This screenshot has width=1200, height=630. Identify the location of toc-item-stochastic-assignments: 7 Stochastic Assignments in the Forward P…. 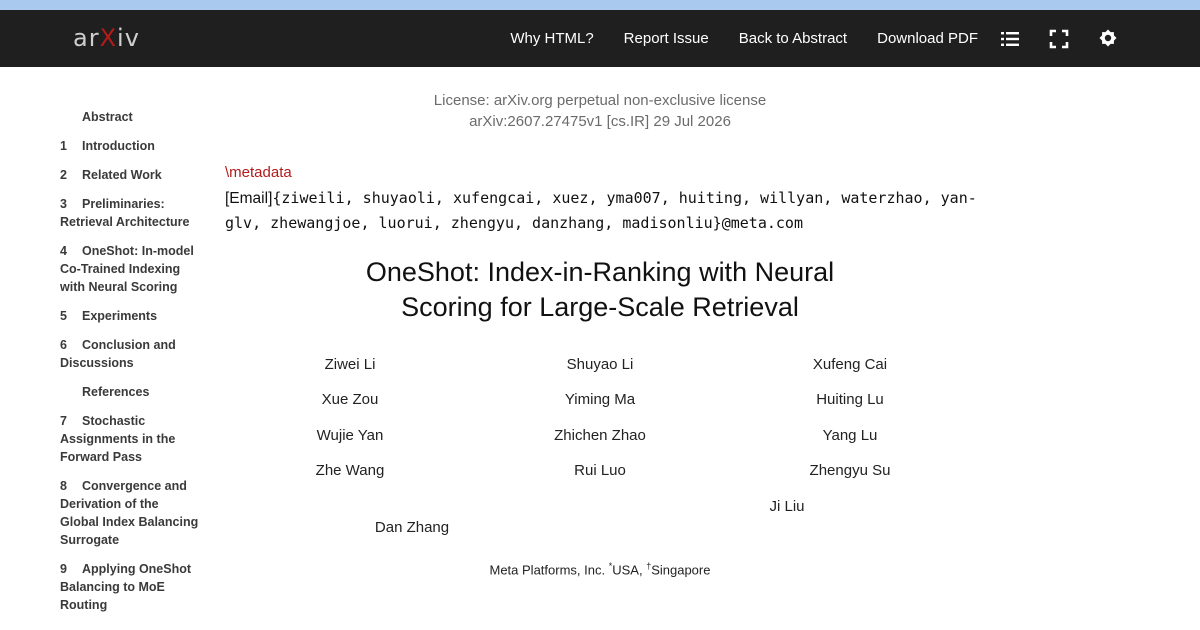
(130, 439).